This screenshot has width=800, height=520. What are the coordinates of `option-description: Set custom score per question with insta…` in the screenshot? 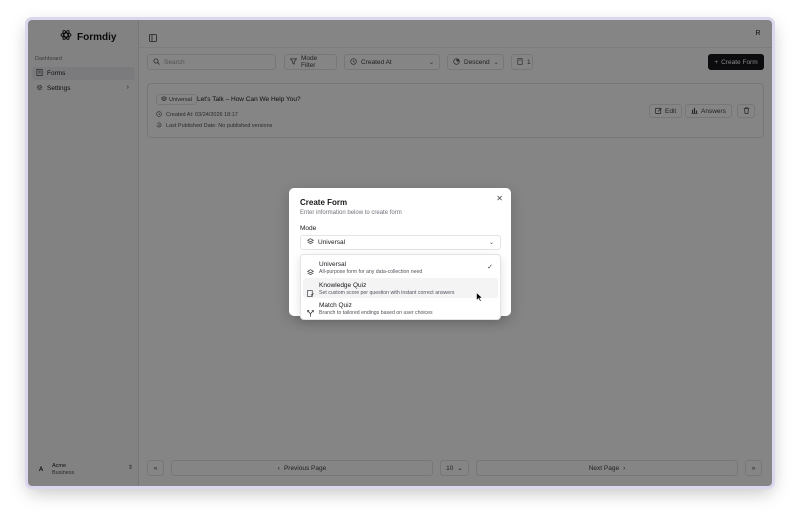 It's located at (387, 292).